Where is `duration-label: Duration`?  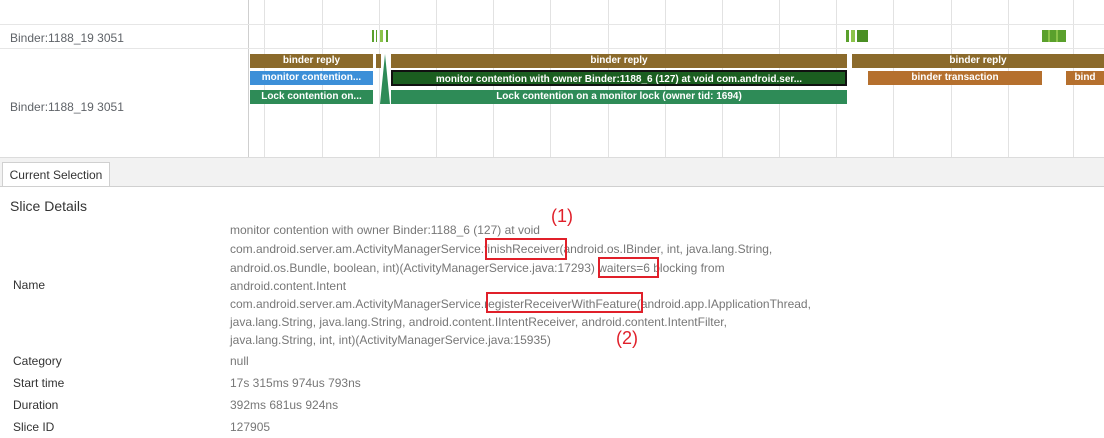 duration-label: Duration is located at coordinates (36, 405).